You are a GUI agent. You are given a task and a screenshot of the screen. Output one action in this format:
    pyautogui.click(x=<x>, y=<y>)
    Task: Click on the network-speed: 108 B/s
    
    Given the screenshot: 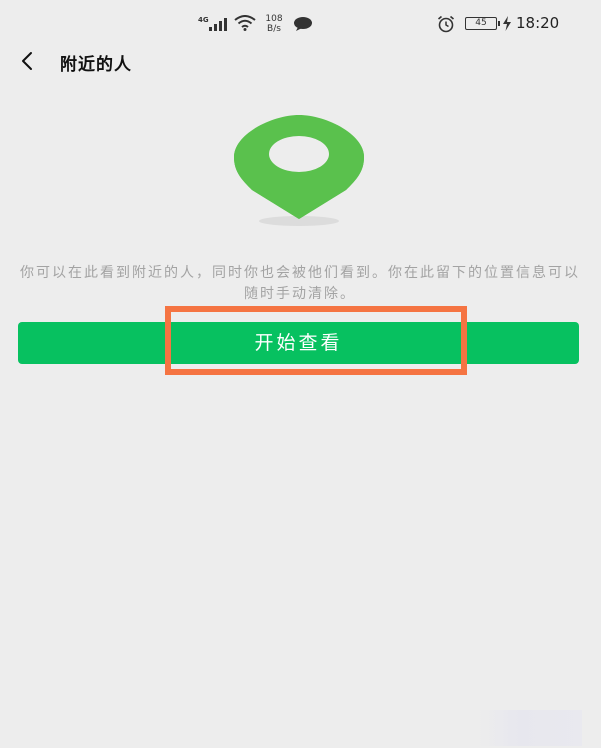 What is the action you would take?
    pyautogui.click(x=274, y=24)
    